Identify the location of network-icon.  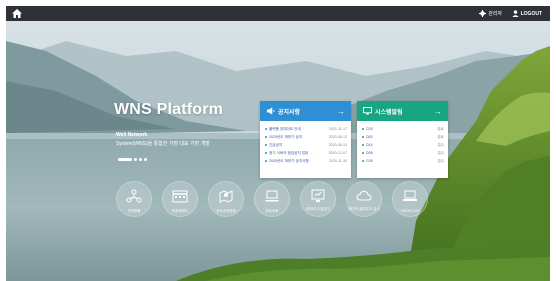
(134, 196).